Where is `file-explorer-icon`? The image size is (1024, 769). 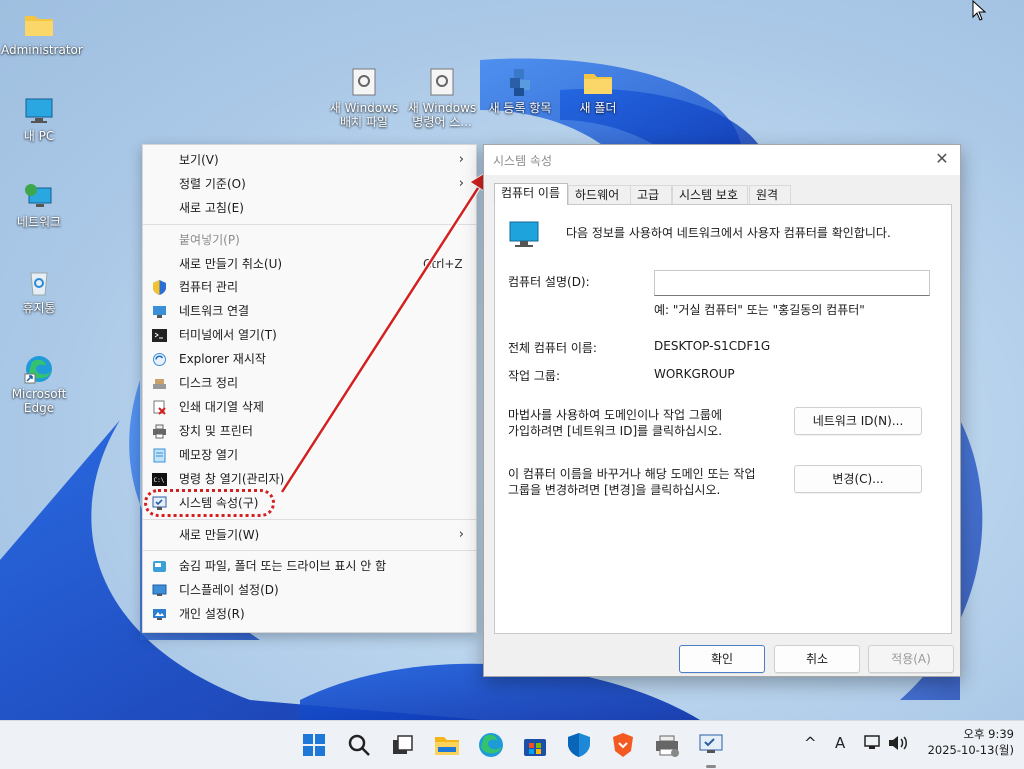 file-explorer-icon is located at coordinates (447, 745).